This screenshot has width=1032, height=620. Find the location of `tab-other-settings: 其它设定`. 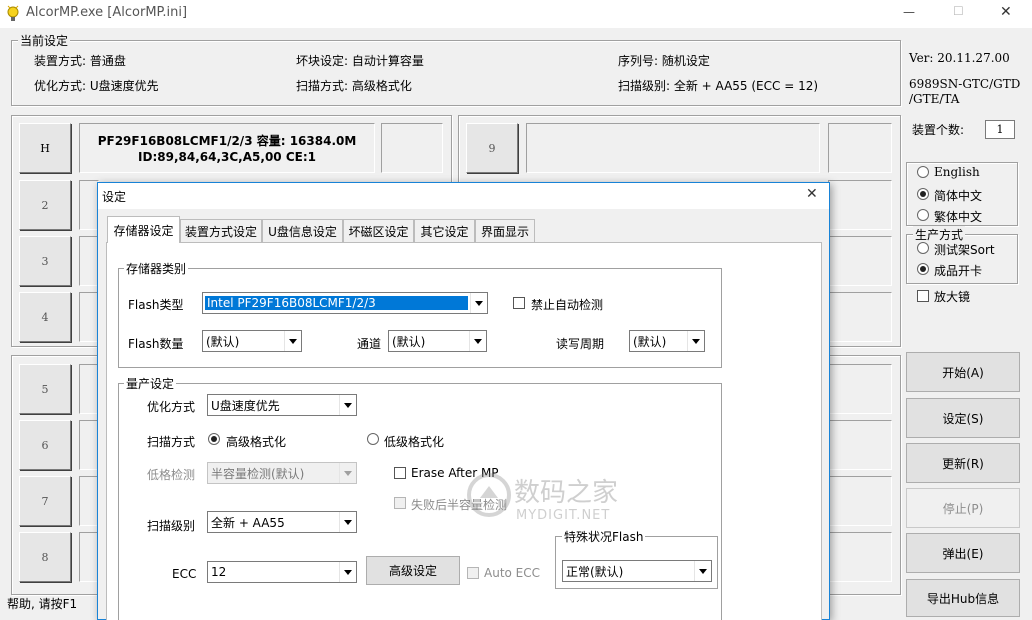

tab-other-settings: 其它设定 is located at coordinates (444, 230).